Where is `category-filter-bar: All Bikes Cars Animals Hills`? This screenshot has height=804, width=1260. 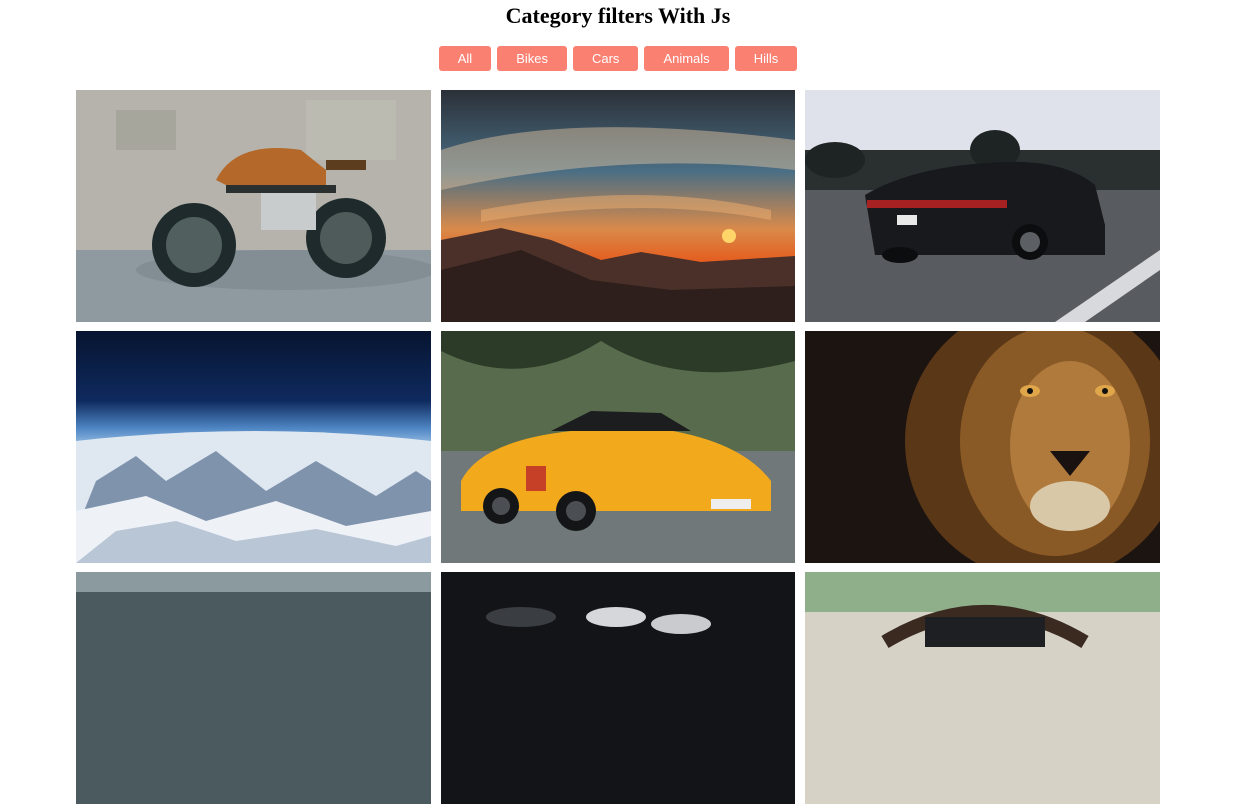
category-filter-bar: All Bikes Cars Animals Hills is located at coordinates (618, 58).